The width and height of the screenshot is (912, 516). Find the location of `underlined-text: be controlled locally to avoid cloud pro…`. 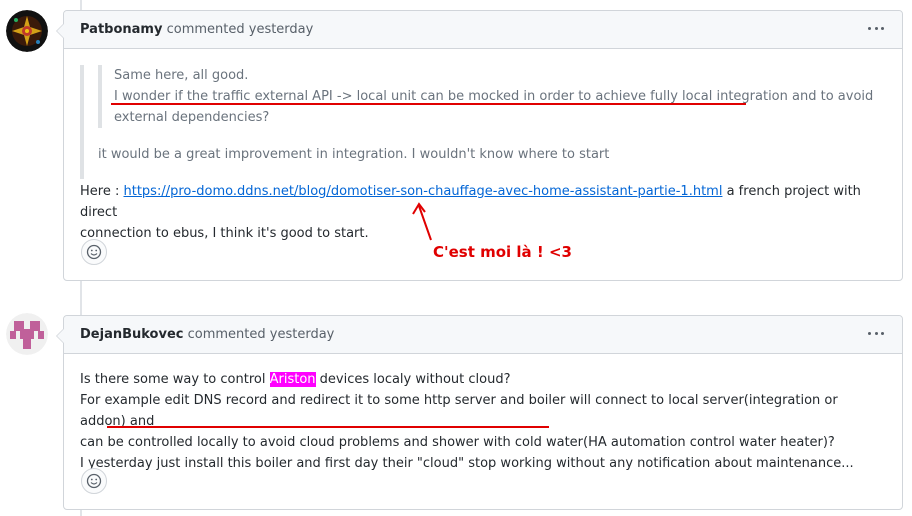

underlined-text: be controlled locally to avoid cloud pro… is located at coordinates (345, 442).